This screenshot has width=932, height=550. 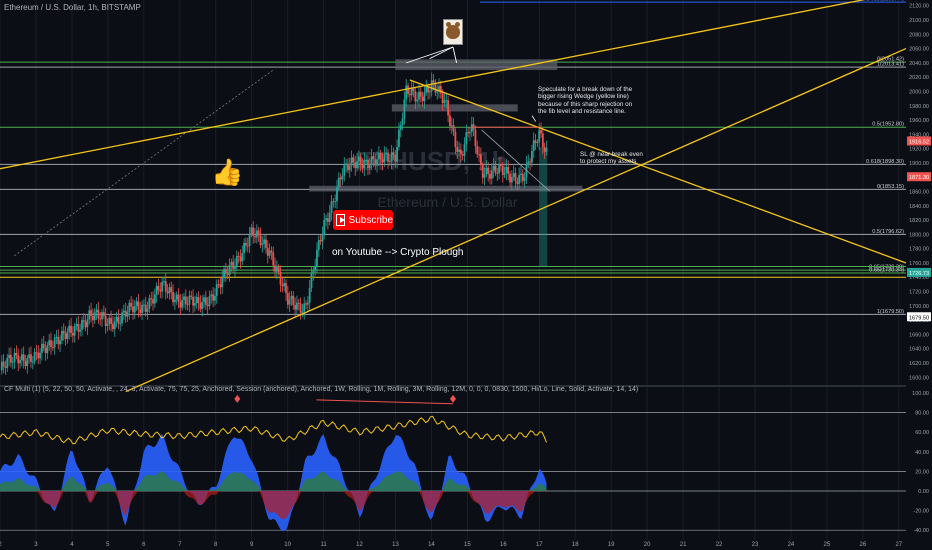 I want to click on price-tick-label: 1820.00, so click(x=919, y=221).